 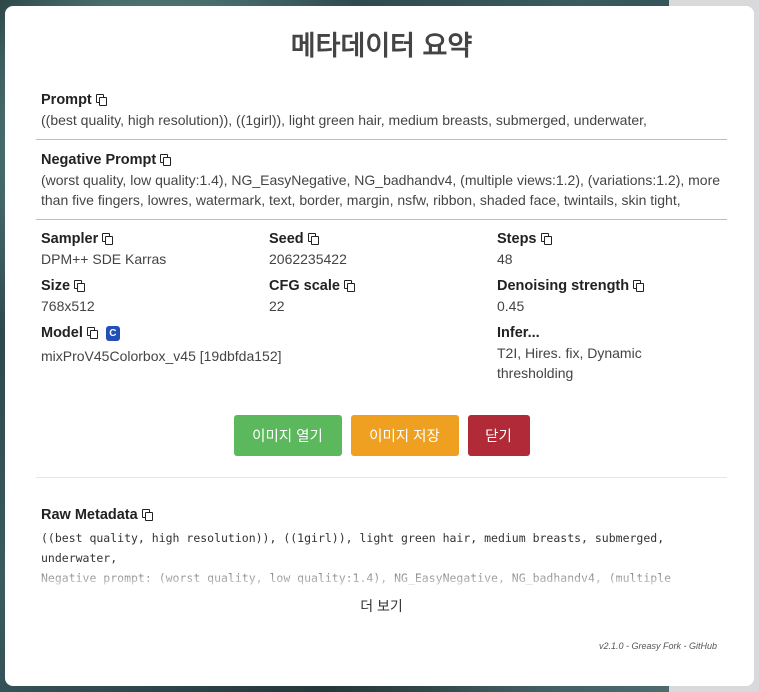 I want to click on raw-metadata-label-row: Raw Metadata, so click(x=381, y=515).